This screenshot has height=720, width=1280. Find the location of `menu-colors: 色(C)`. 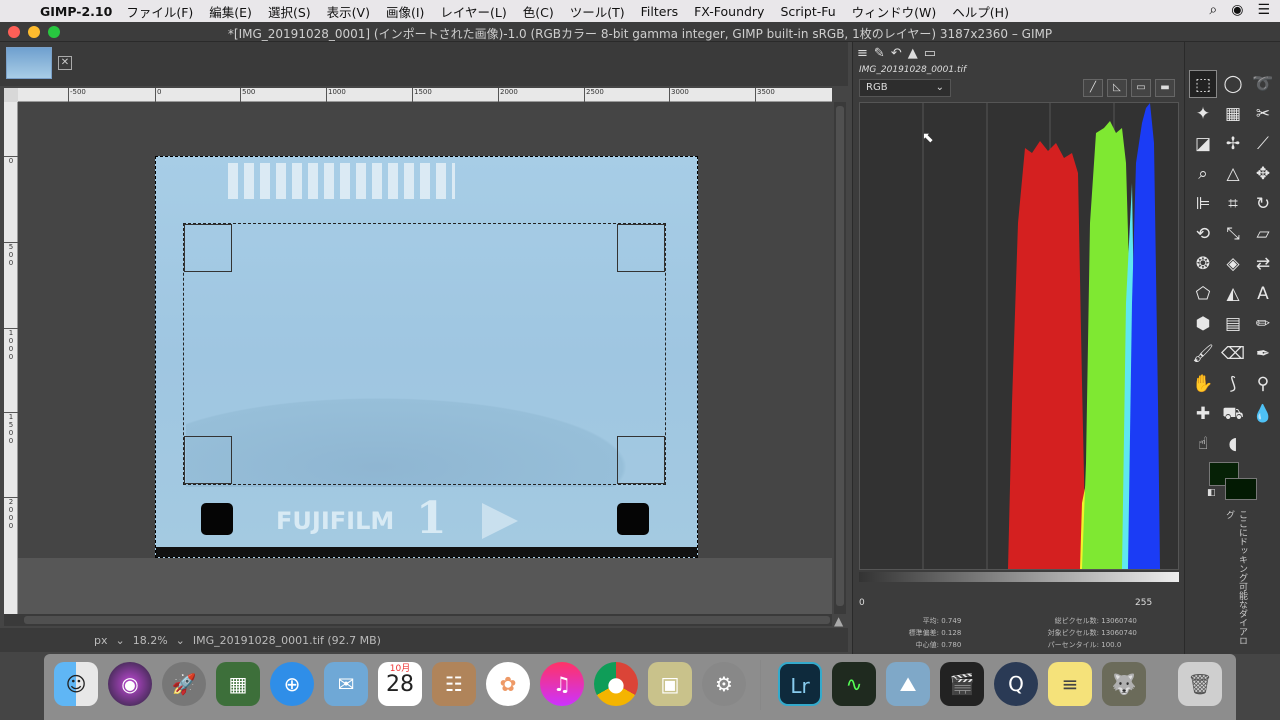

menu-colors: 色(C) is located at coordinates (538, 11).